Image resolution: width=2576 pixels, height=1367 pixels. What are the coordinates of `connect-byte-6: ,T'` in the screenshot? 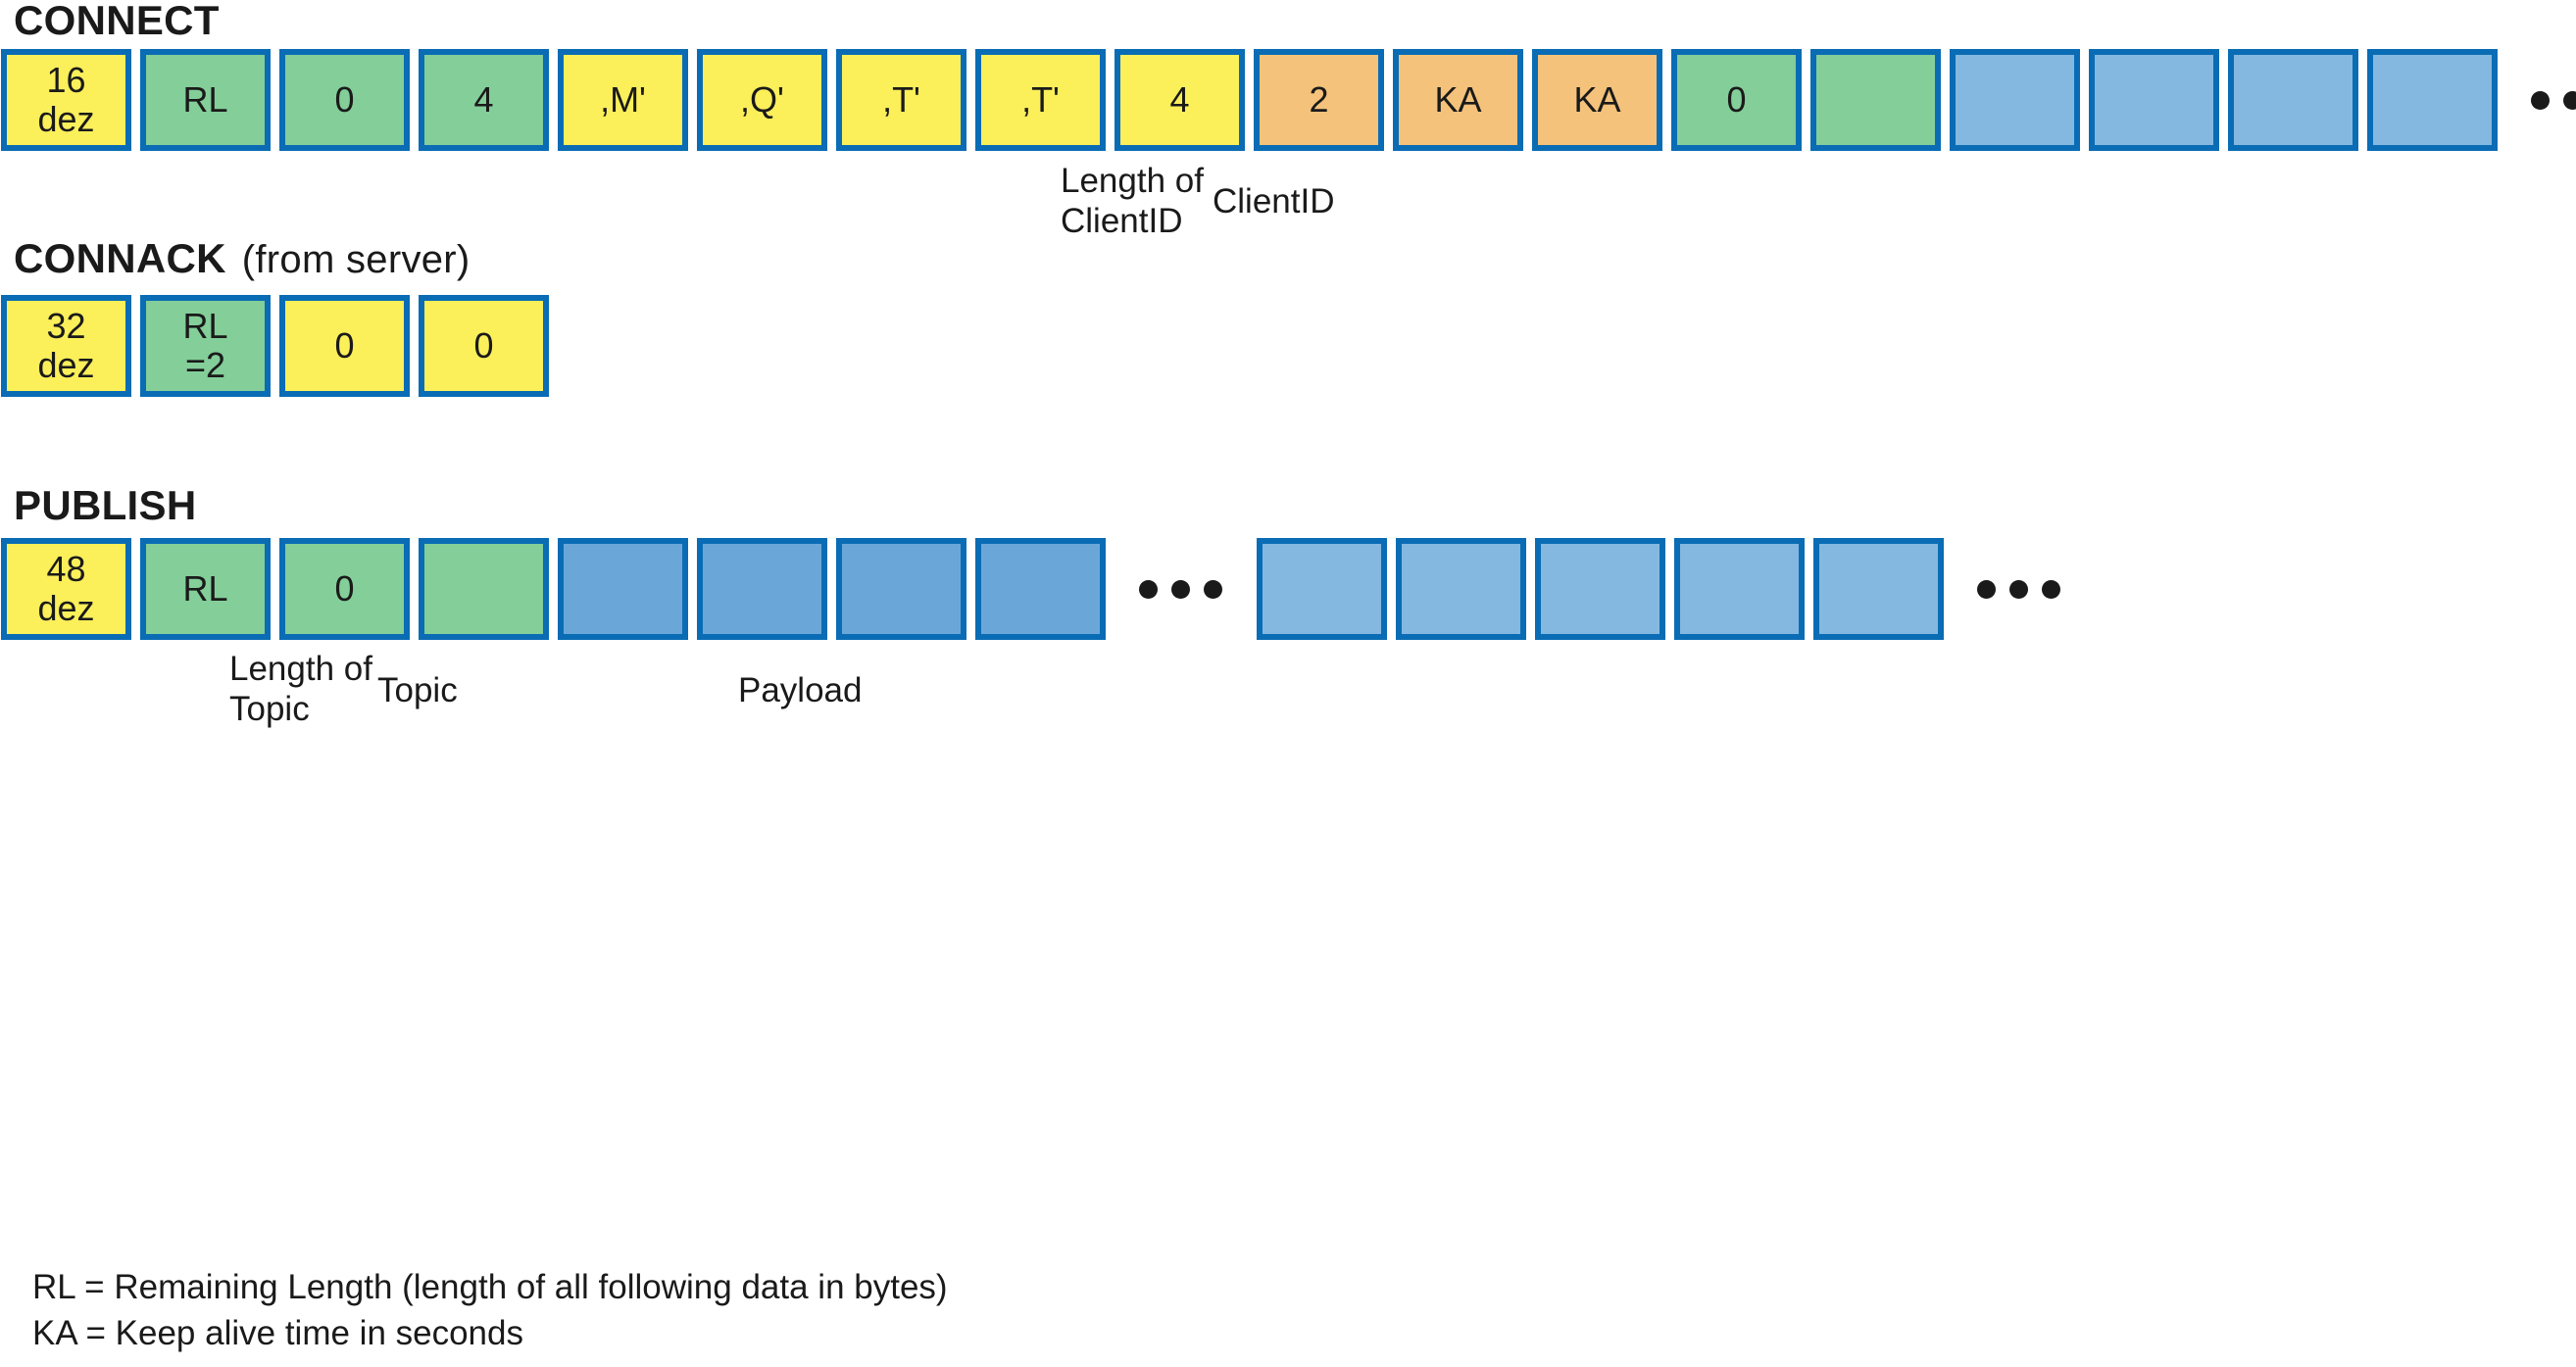 It's located at (901, 100).